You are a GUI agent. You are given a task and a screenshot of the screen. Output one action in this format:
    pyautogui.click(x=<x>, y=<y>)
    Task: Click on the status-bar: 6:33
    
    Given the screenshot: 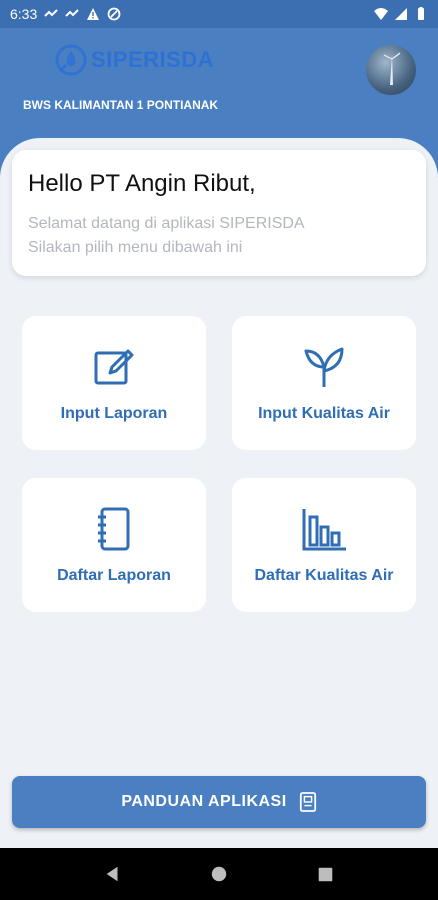 What is the action you would take?
    pyautogui.click(x=219, y=14)
    